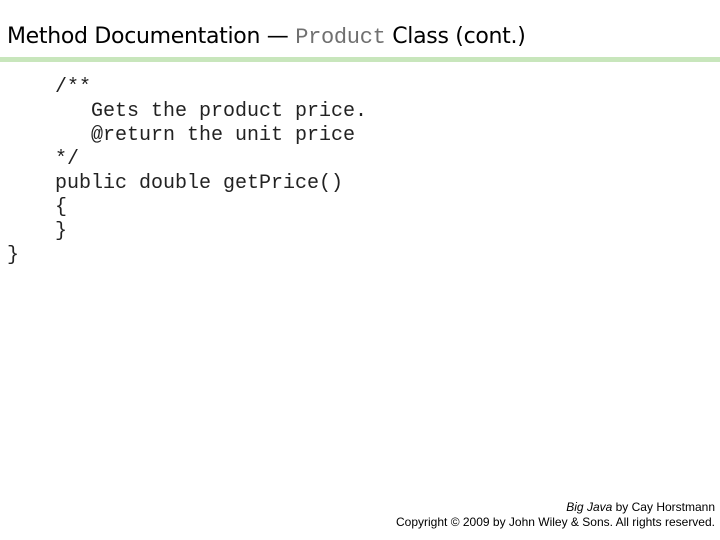 The image size is (720, 540). What do you see at coordinates (43, 159) in the screenshot?
I see `code-line: */` at bounding box center [43, 159].